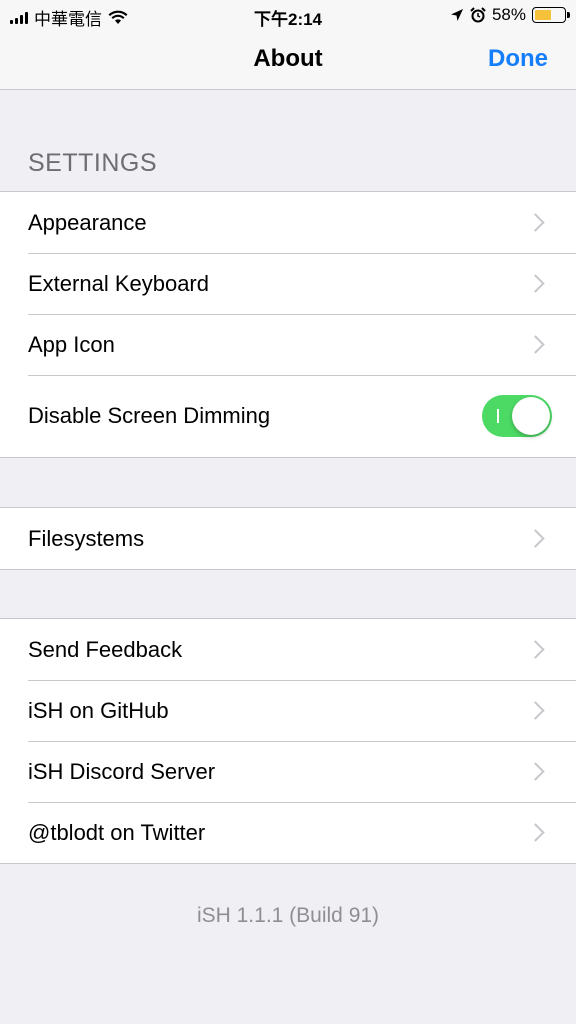 The image size is (576, 1024). Describe the element at coordinates (288, 222) in the screenshot. I see `appearance-row: Appearance` at that location.